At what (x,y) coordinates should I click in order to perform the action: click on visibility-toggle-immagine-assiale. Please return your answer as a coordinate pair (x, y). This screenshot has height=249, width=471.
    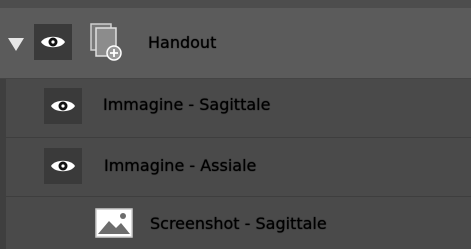
    Looking at the image, I should click on (63, 166).